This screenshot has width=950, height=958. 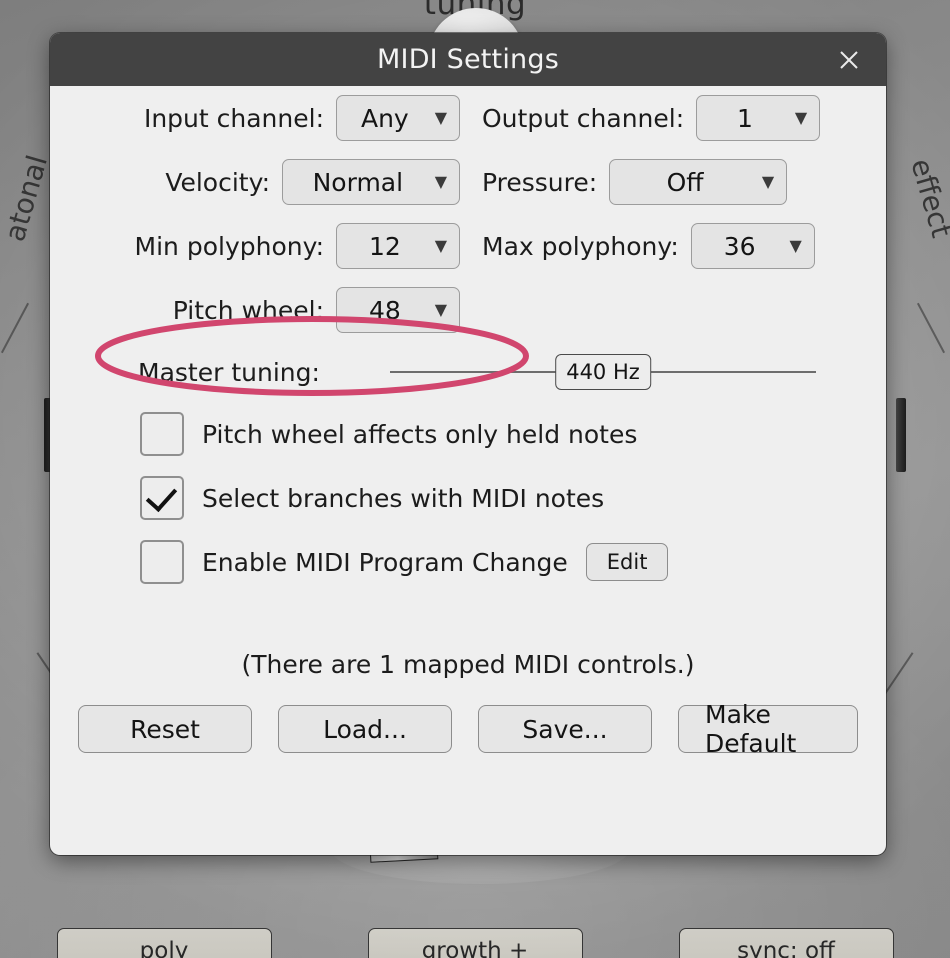 I want to click on row-velocity-pressure: Velocity: Normal ▼ Pressure: Off ▼, so click(x=468, y=182).